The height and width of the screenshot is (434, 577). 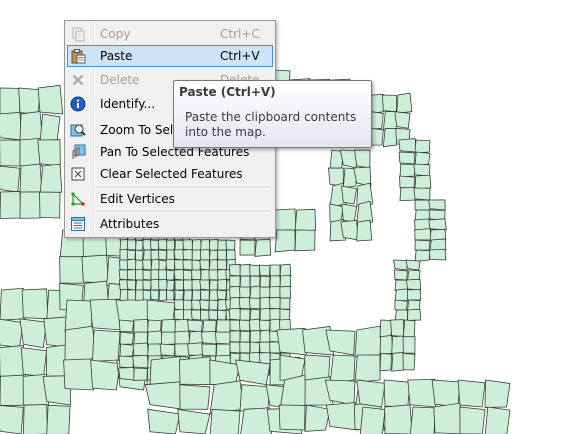 What do you see at coordinates (78, 34) in the screenshot?
I see `copy-icon` at bounding box center [78, 34].